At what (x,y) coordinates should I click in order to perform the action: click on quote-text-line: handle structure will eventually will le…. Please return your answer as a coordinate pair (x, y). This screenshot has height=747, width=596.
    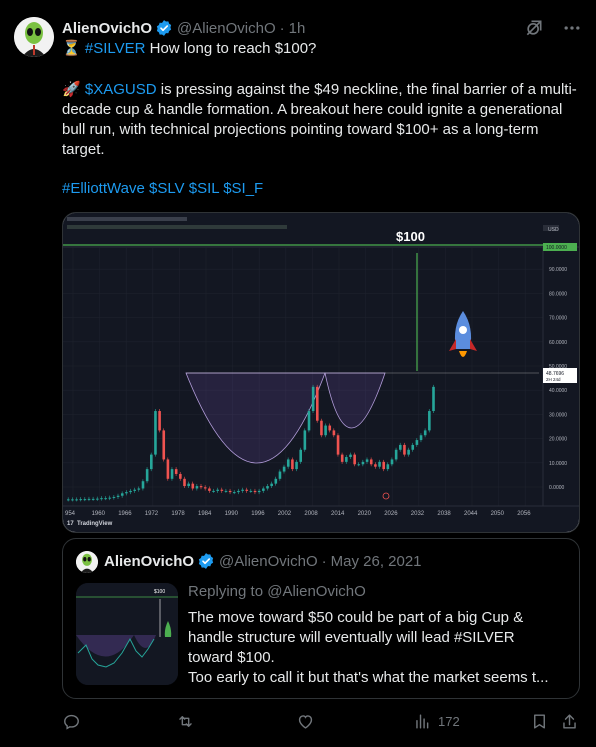
    Looking at the image, I should click on (351, 637).